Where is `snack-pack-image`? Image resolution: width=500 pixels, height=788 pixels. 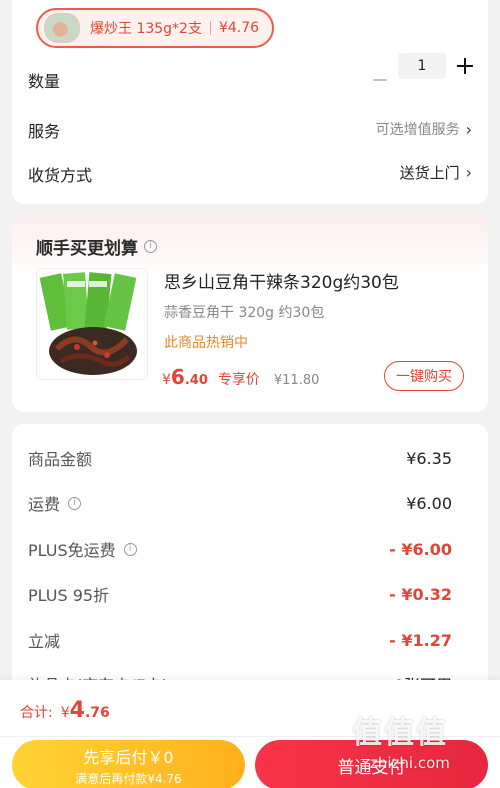 snack-pack-image is located at coordinates (92, 324).